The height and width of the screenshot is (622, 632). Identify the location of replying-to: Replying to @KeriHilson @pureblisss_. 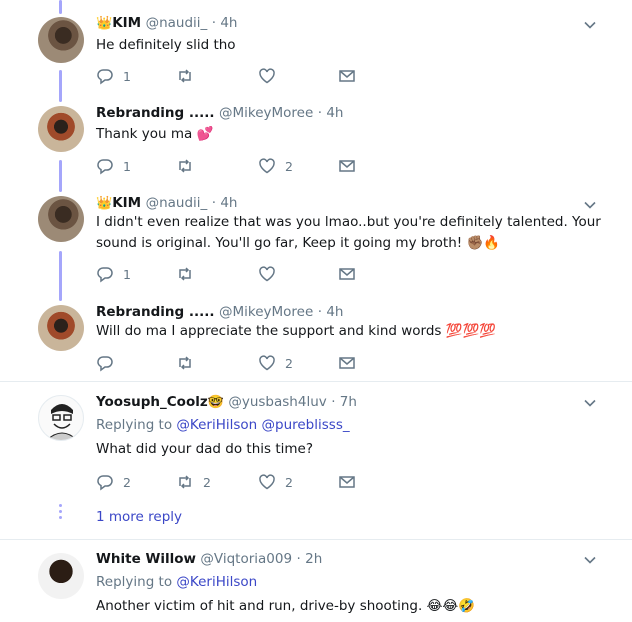
(223, 425).